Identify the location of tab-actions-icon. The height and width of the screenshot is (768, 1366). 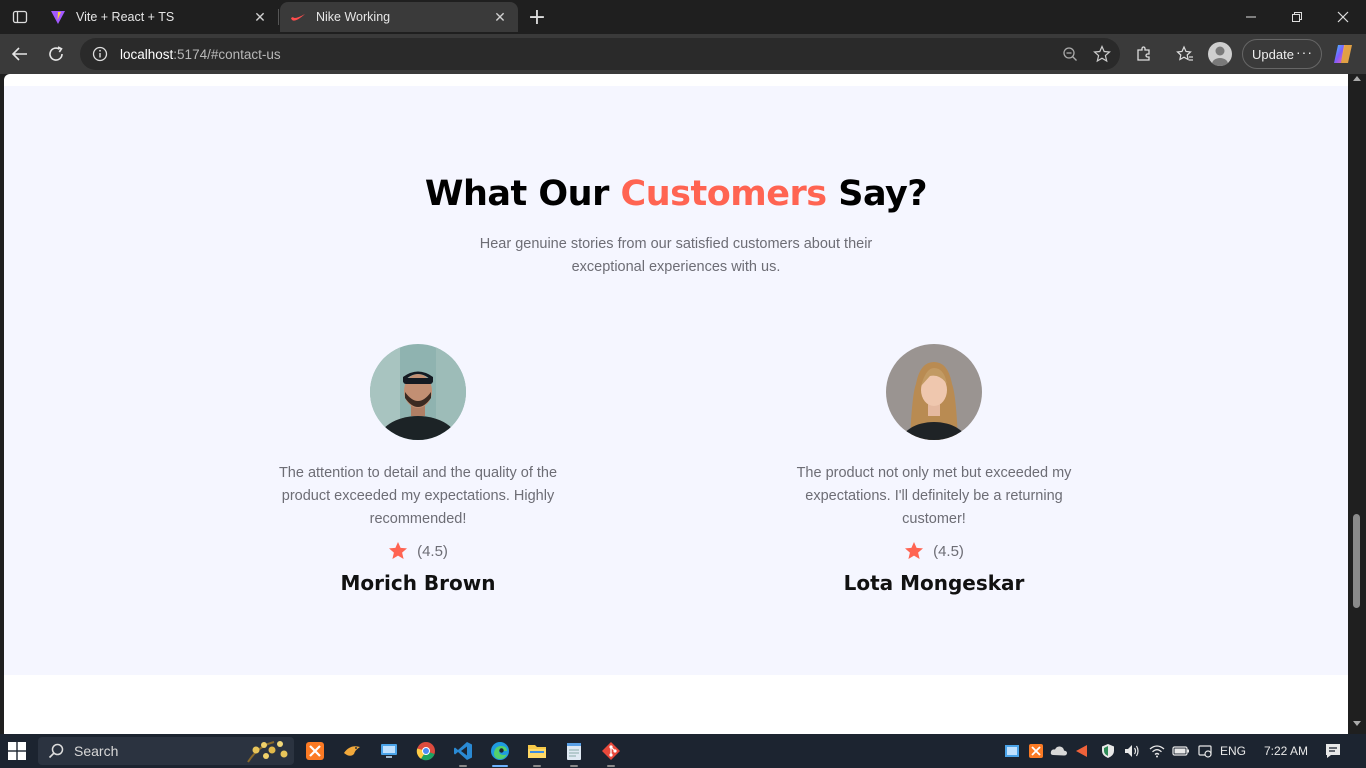
(20, 17).